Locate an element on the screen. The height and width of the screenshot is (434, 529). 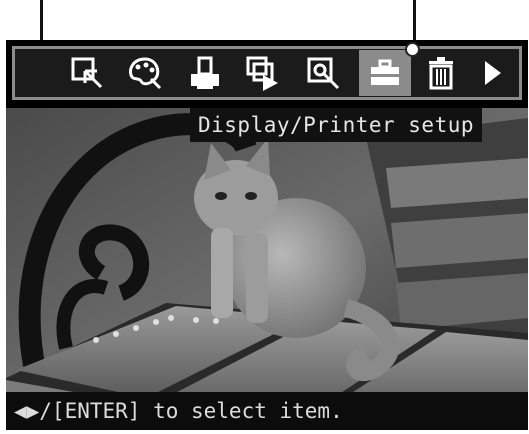
callout-dot is located at coordinates (412, 49).